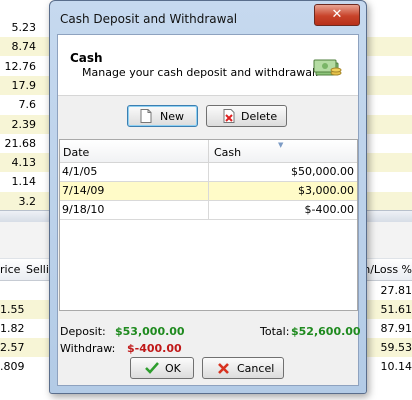 This screenshot has width=412, height=400. I want to click on background-cell: 10.14, so click(396, 366).